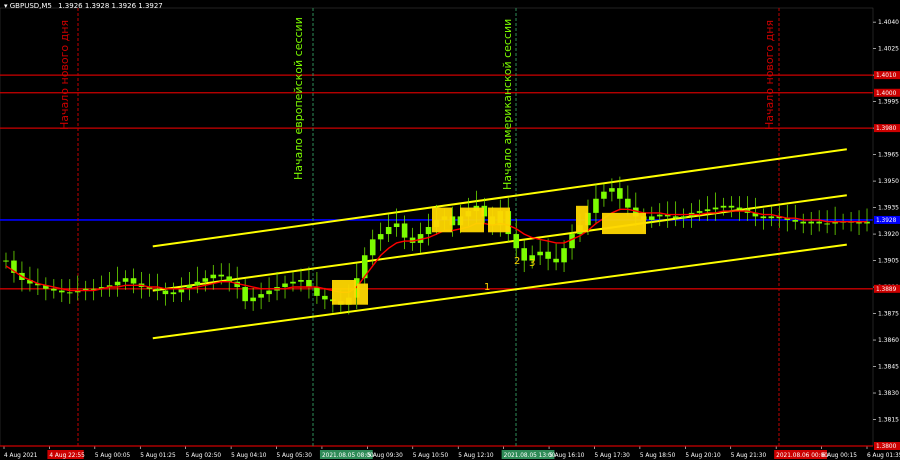 Image resolution: width=900 pixels, height=460 pixels. What do you see at coordinates (6, 6) in the screenshot?
I see `dropdown-icon: ▾` at bounding box center [6, 6].